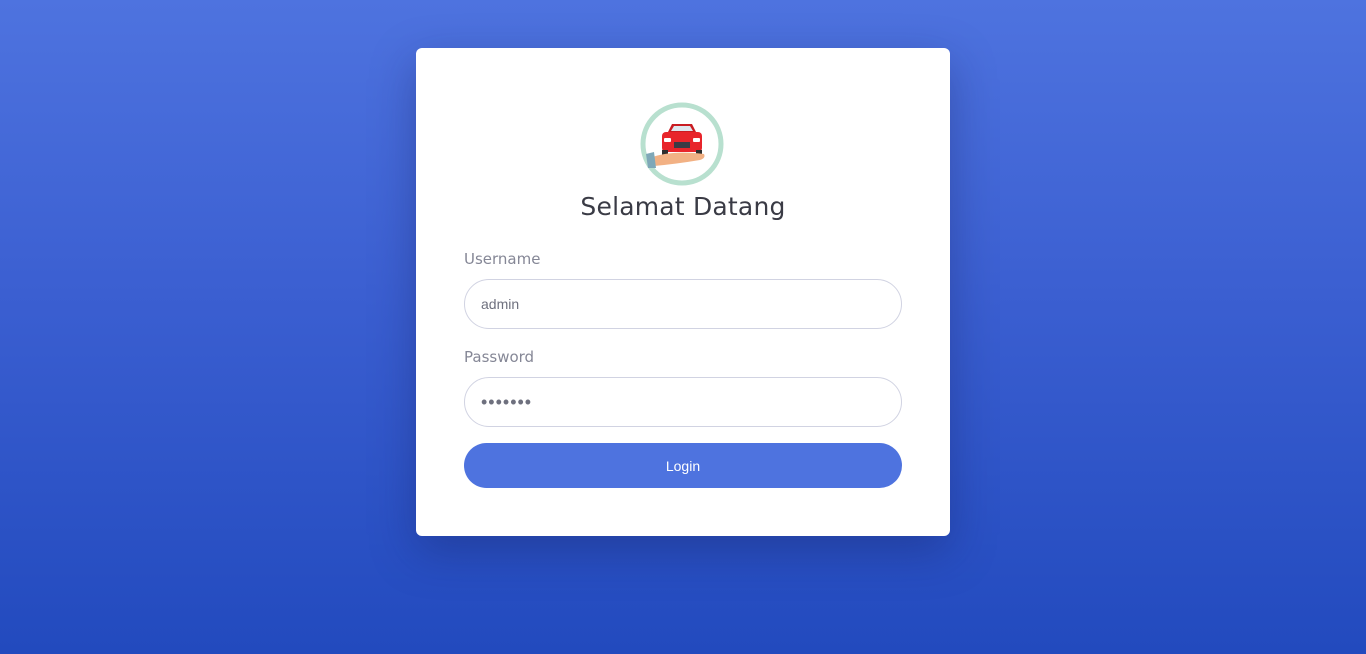 Image resolution: width=1366 pixels, height=654 pixels. Describe the element at coordinates (502, 259) in the screenshot. I see `username-label: Username` at that location.